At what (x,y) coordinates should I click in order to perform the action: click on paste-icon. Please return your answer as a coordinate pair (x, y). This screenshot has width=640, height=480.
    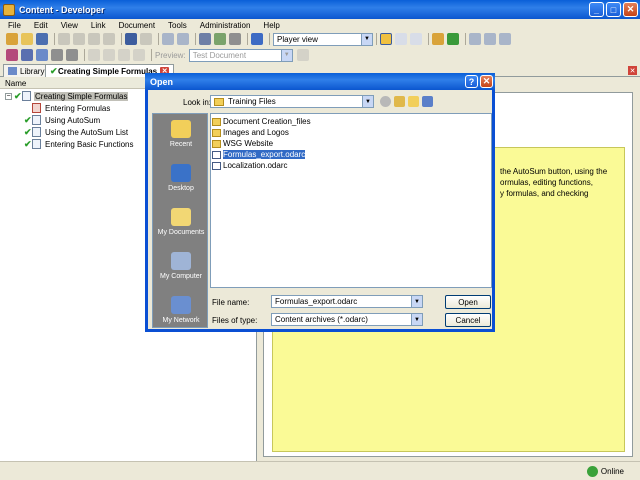
    Looking at the image, I should click on (94, 39).